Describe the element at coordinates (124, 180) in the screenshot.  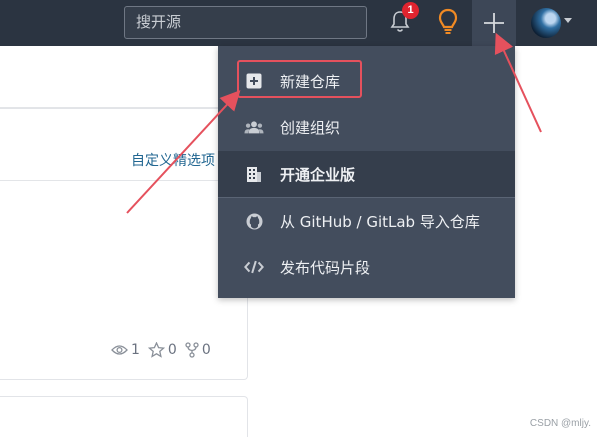
I see `card-divider` at that location.